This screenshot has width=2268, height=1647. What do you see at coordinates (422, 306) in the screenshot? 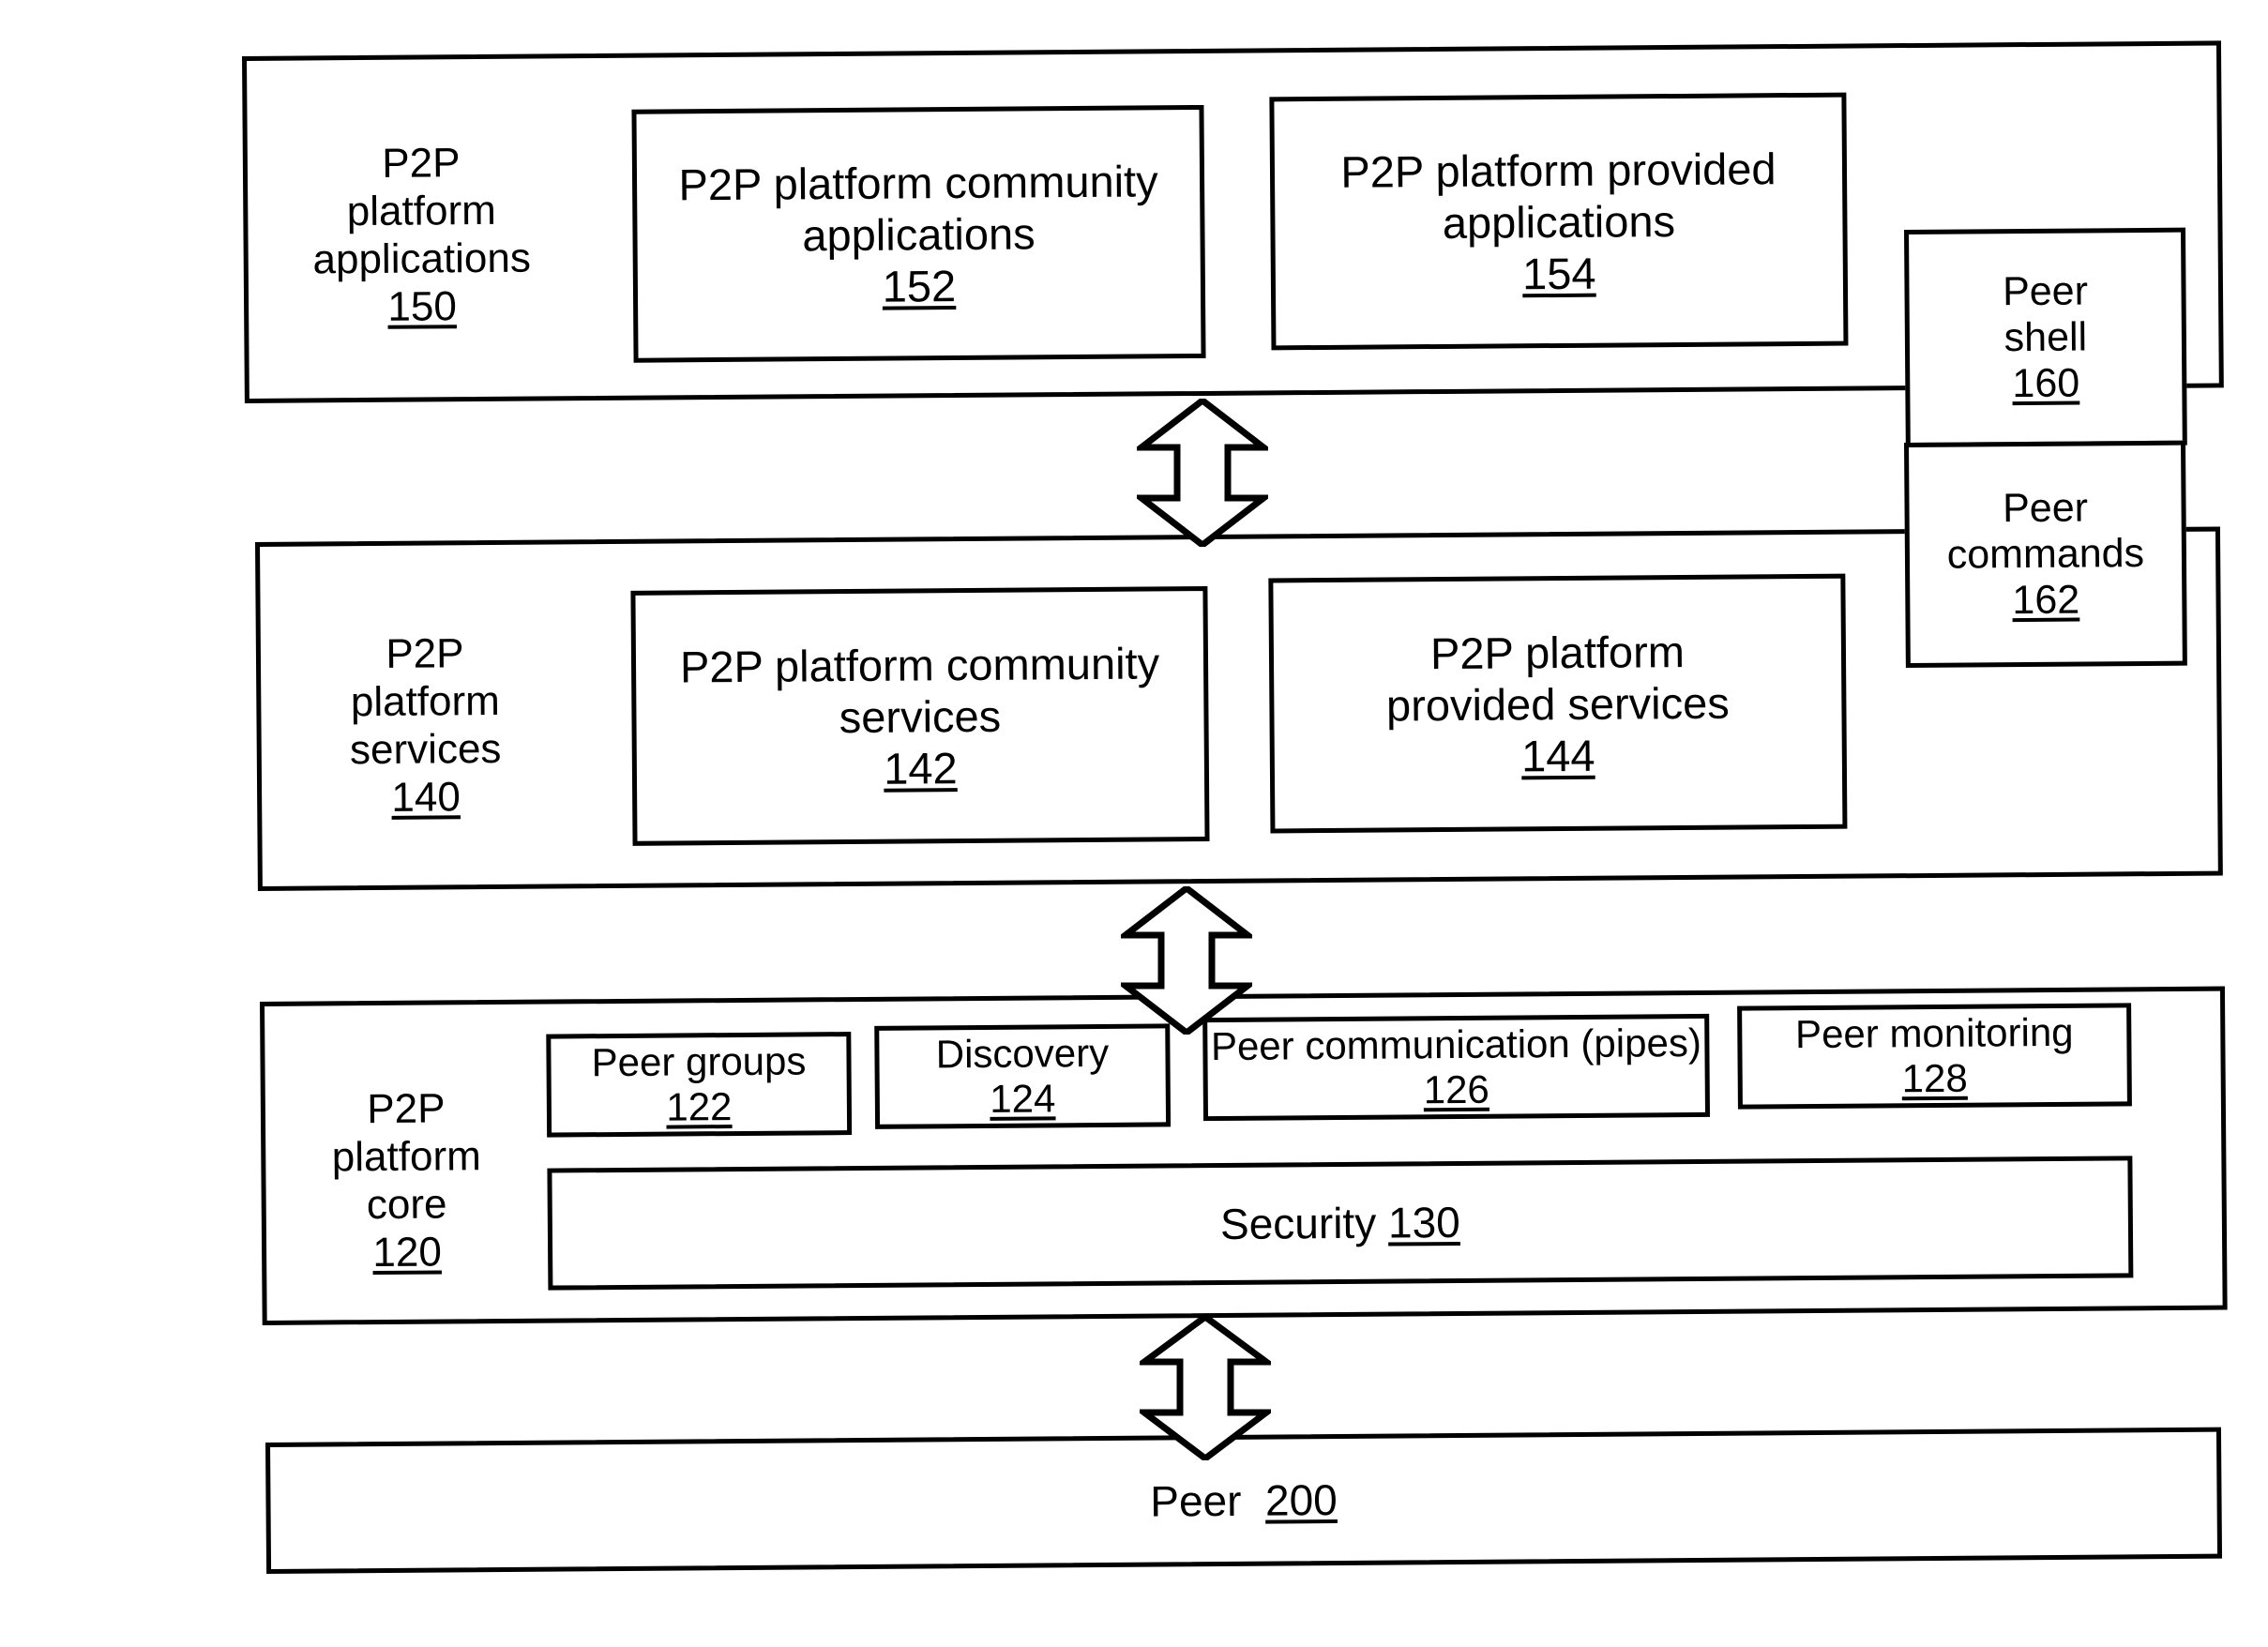
I see `ref-150: 150` at bounding box center [422, 306].